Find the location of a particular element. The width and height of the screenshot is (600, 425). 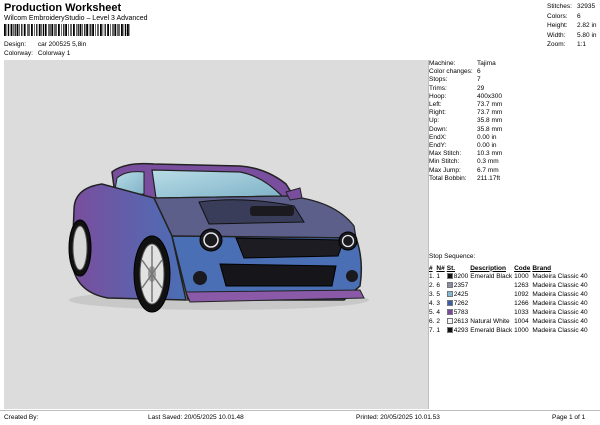

row-num: 6. is located at coordinates (432, 321).